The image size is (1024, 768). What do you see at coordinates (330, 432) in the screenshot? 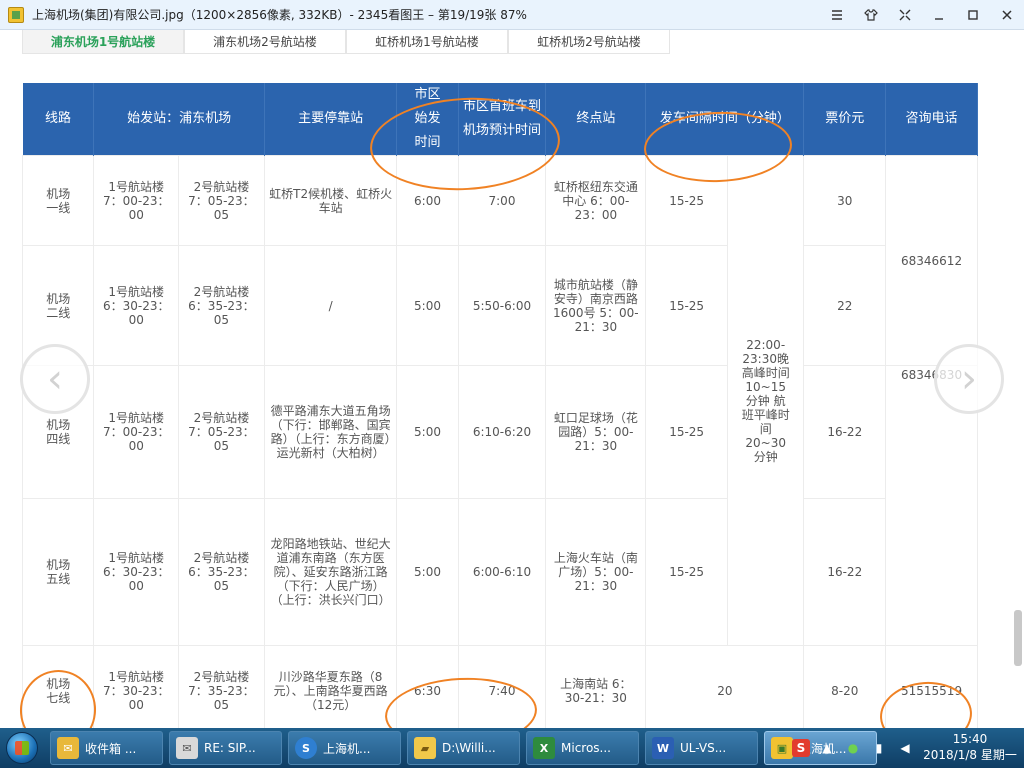
I see `stops-cell: 德平路浦东大道五角场（下行：邯郸路、国宾路）（上行：东方商厦）运光新村（大柏树）` at bounding box center [330, 432].